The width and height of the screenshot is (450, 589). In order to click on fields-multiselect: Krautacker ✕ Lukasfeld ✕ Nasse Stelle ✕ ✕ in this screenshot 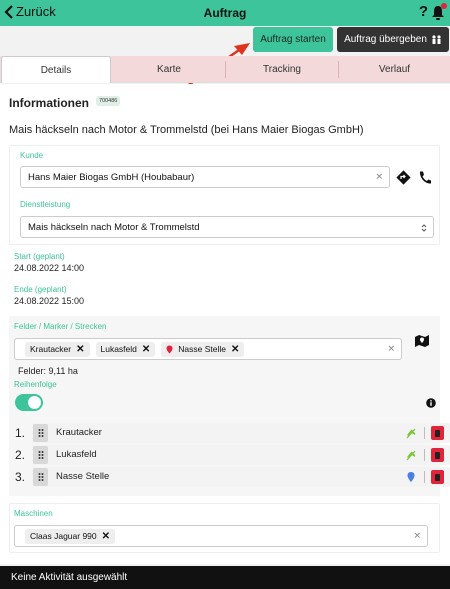, I will do `click(208, 349)`.